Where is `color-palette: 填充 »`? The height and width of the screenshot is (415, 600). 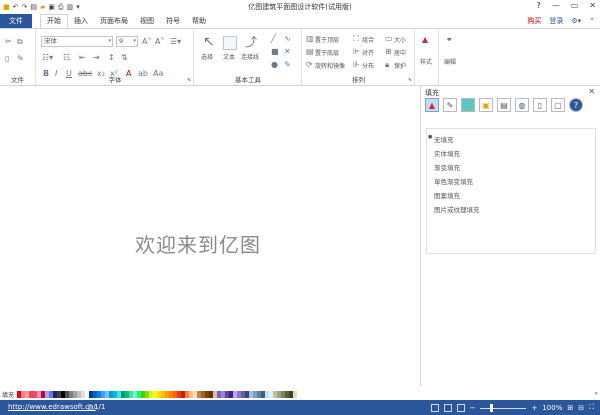 color-palette: 填充 » is located at coordinates (300, 394).